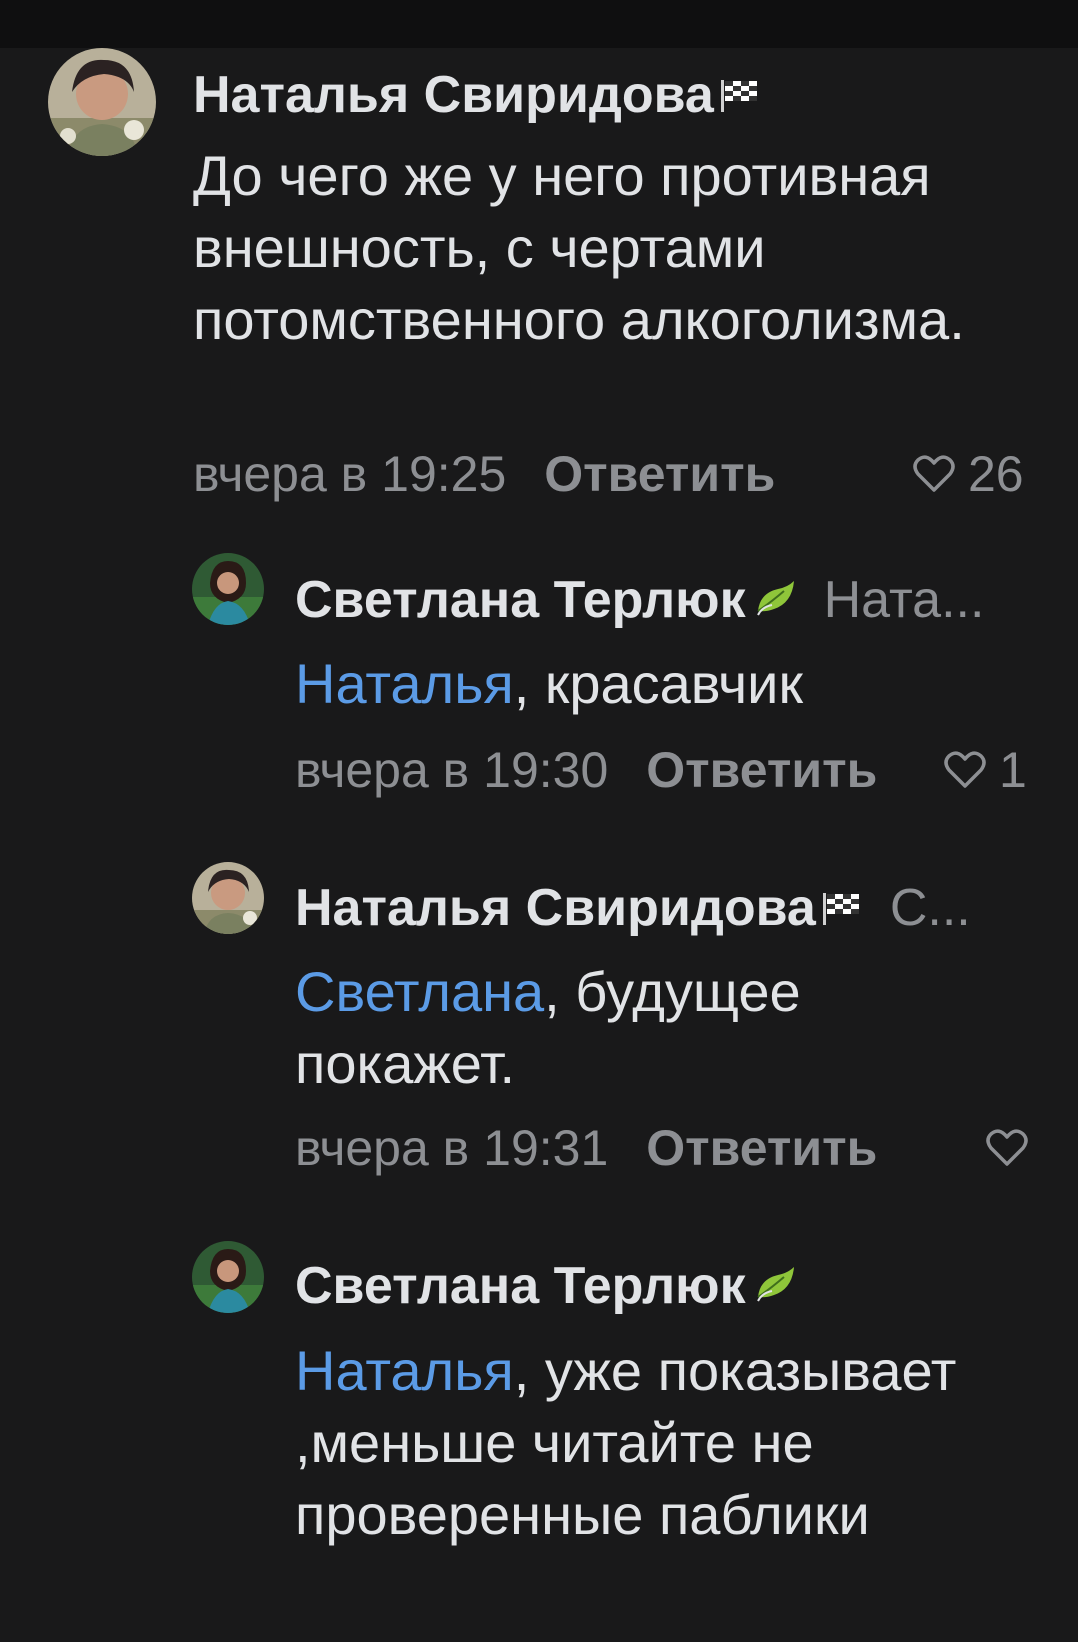 The width and height of the screenshot is (1078, 1642). I want to click on comment-author: Наталья Свиридова, so click(476, 95).